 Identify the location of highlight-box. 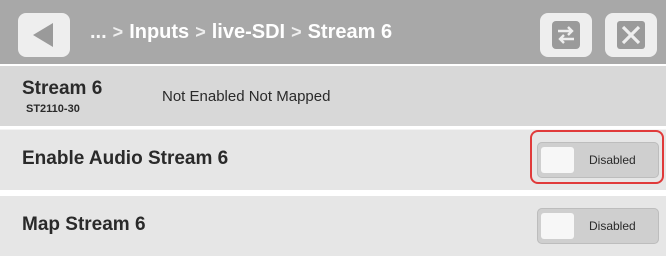
(597, 157).